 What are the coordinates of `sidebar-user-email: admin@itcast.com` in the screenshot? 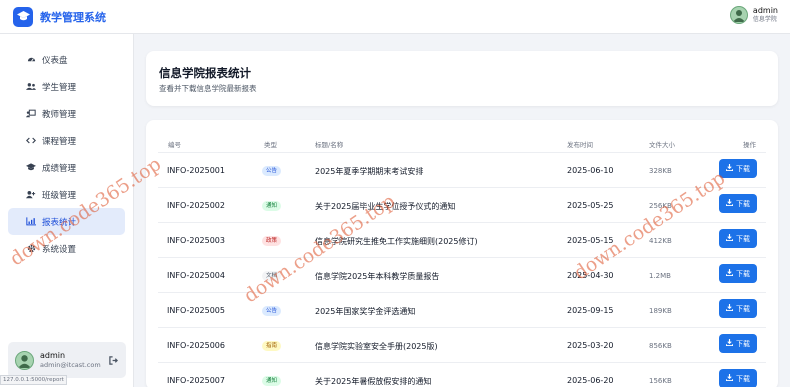 It's located at (70, 364).